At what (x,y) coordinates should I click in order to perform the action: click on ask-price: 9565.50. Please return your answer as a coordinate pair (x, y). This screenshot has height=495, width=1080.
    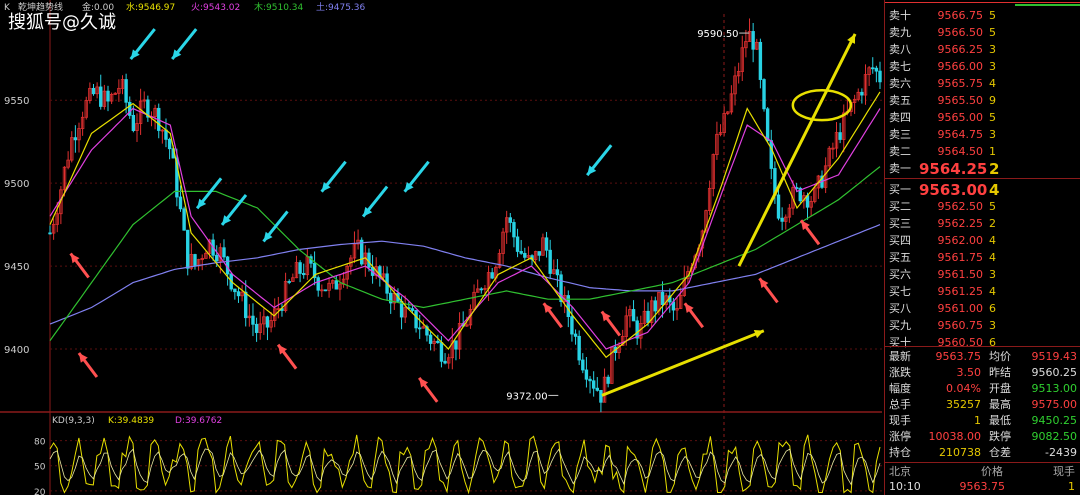
    Looking at the image, I should click on (960, 100).